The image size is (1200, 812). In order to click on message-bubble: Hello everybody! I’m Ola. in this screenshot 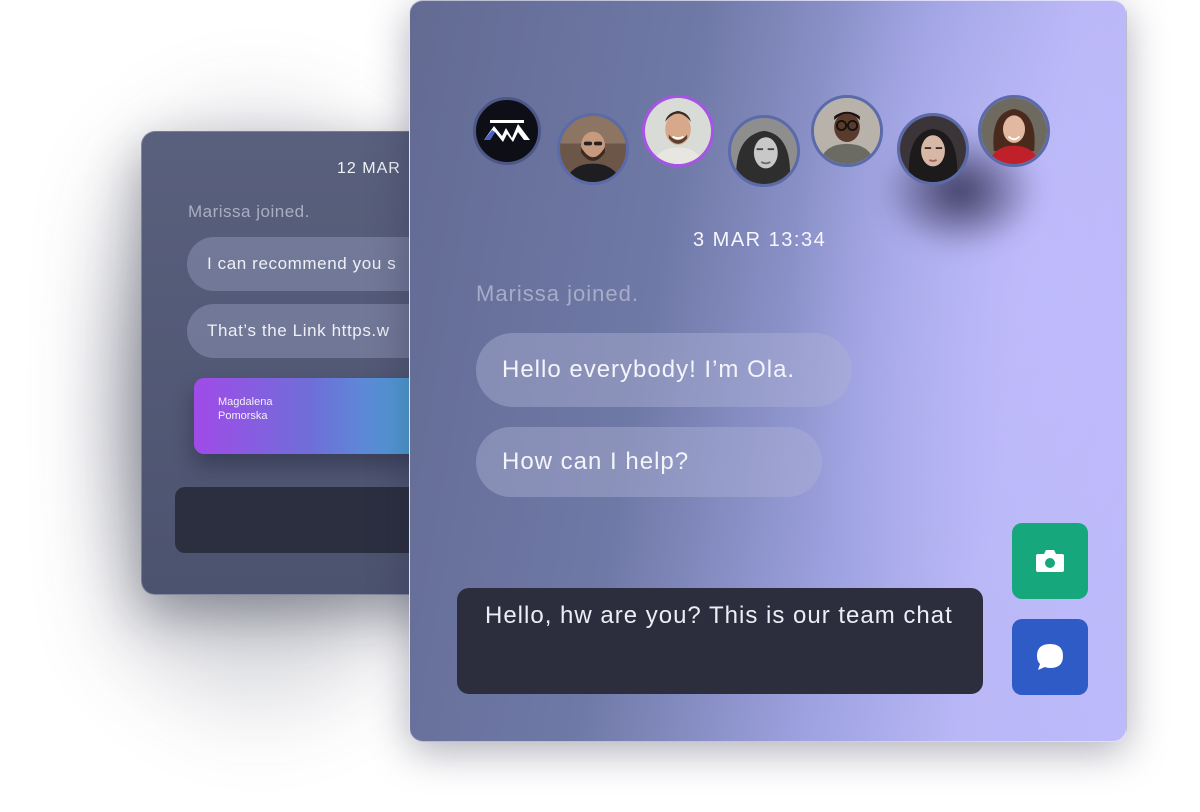, I will do `click(664, 370)`.